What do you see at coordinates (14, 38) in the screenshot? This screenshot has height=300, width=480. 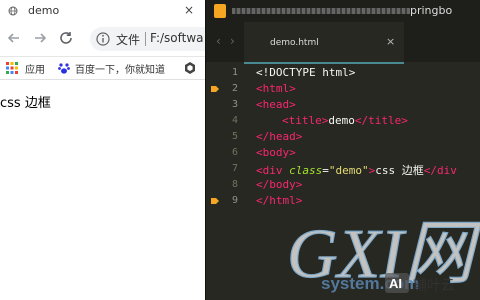 I see `back-arrow-icon` at bounding box center [14, 38].